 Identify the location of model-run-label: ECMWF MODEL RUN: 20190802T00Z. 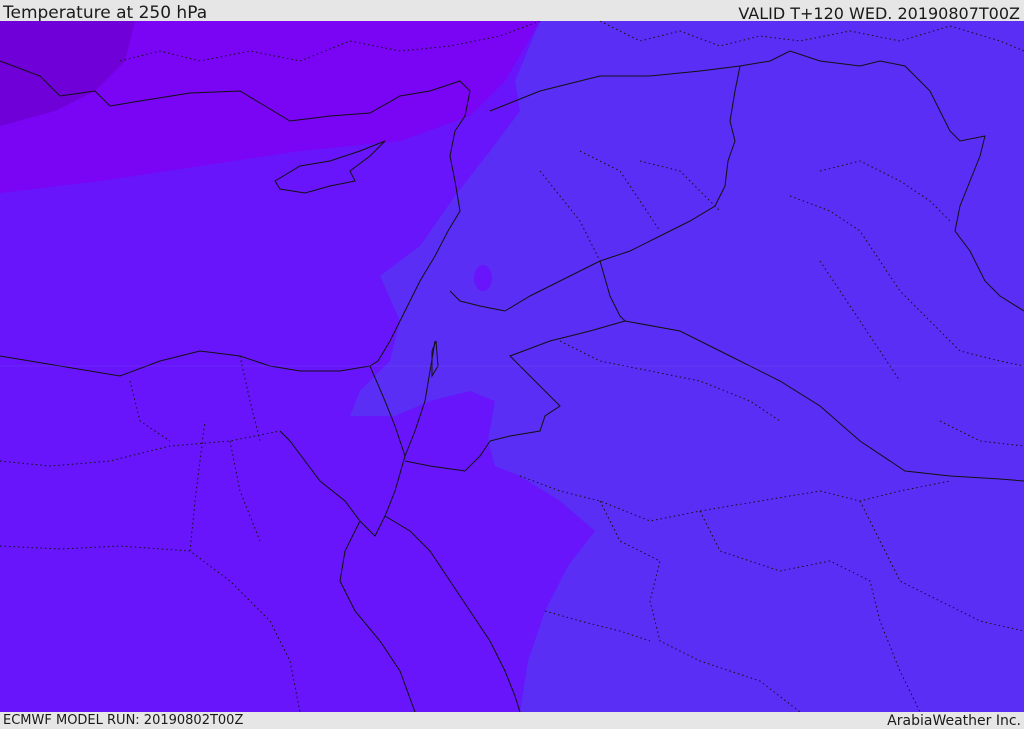
(123, 720).